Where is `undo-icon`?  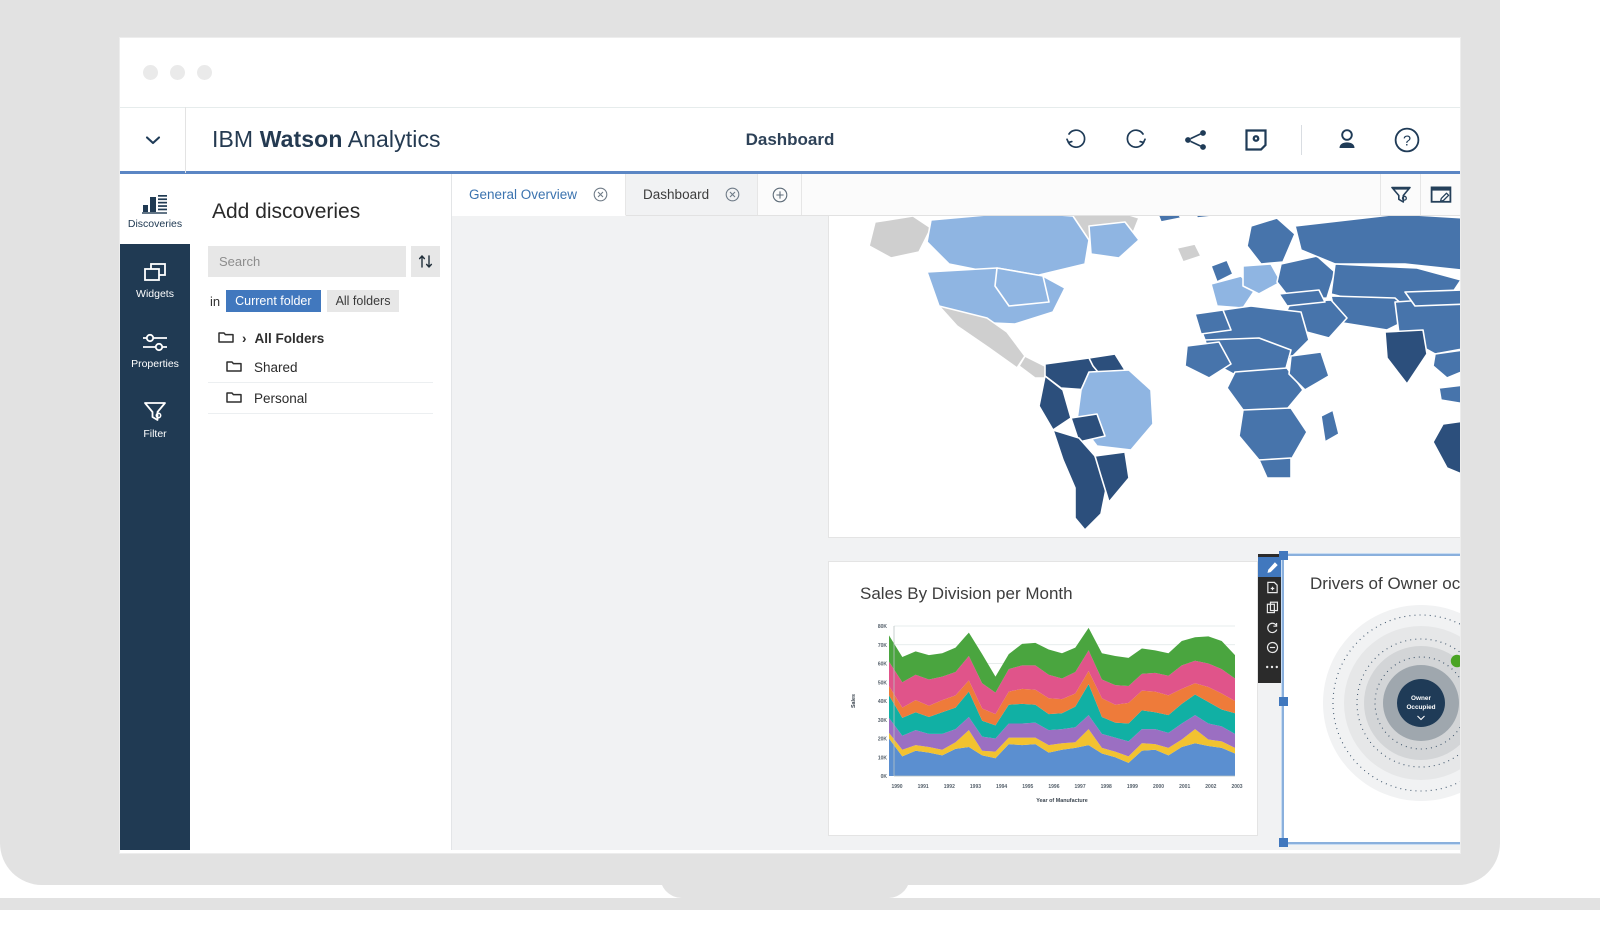
undo-icon is located at coordinates (1076, 140).